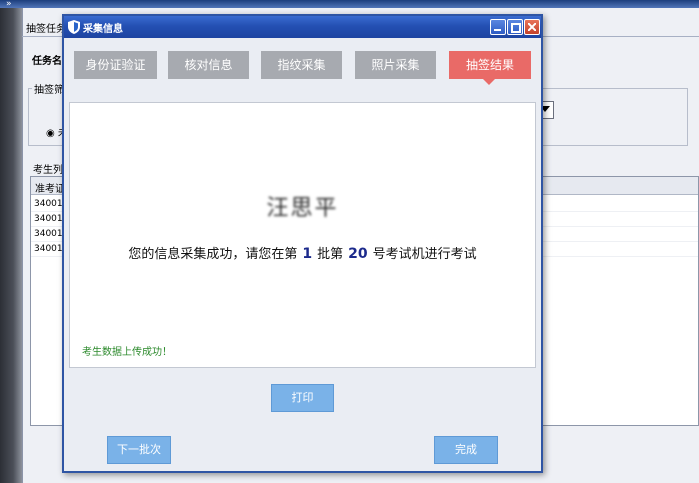 The width and height of the screenshot is (699, 483). Describe the element at coordinates (11, 241) in the screenshot. I see `taskbar-strip` at that location.